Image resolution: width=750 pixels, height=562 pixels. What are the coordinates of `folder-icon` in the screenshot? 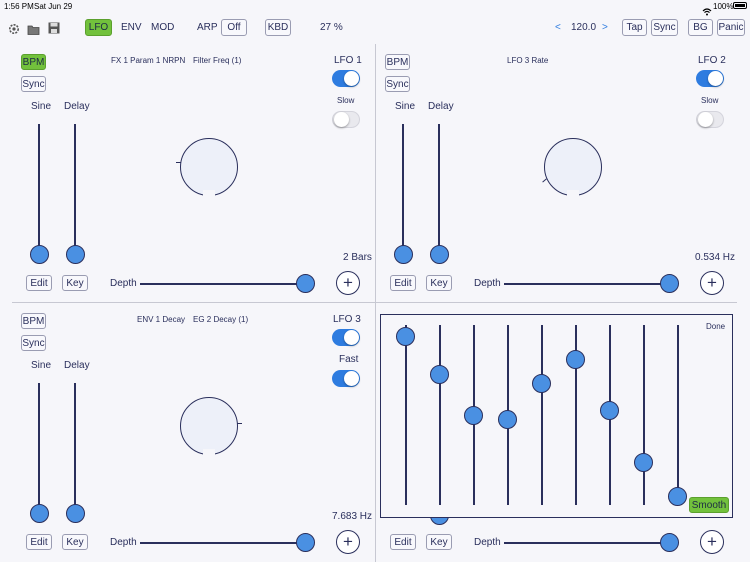 It's located at (33, 31).